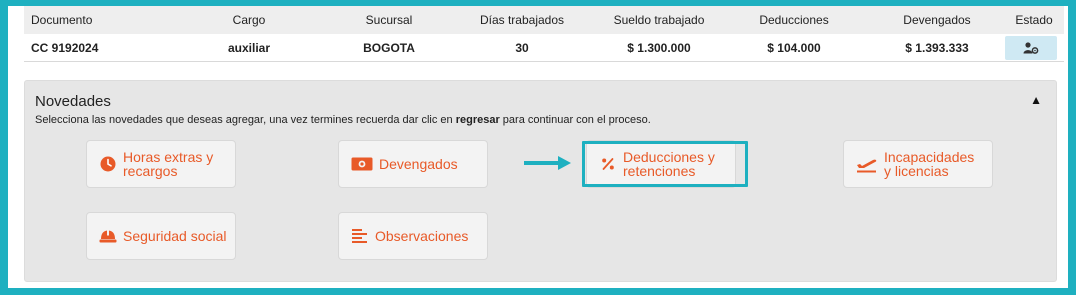 Image resolution: width=1076 pixels, height=295 pixels. What do you see at coordinates (575, 120) in the screenshot?
I see `instructions-text-end: para continuar con el proceso.` at bounding box center [575, 120].